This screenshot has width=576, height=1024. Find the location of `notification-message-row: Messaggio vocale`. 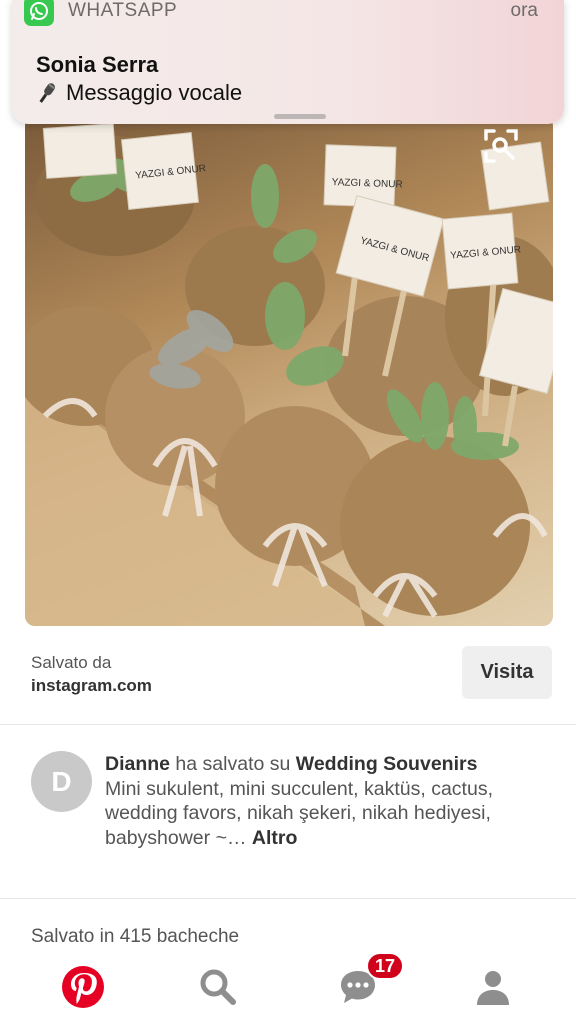

notification-message-row: Messaggio vocale is located at coordinates (138, 93).